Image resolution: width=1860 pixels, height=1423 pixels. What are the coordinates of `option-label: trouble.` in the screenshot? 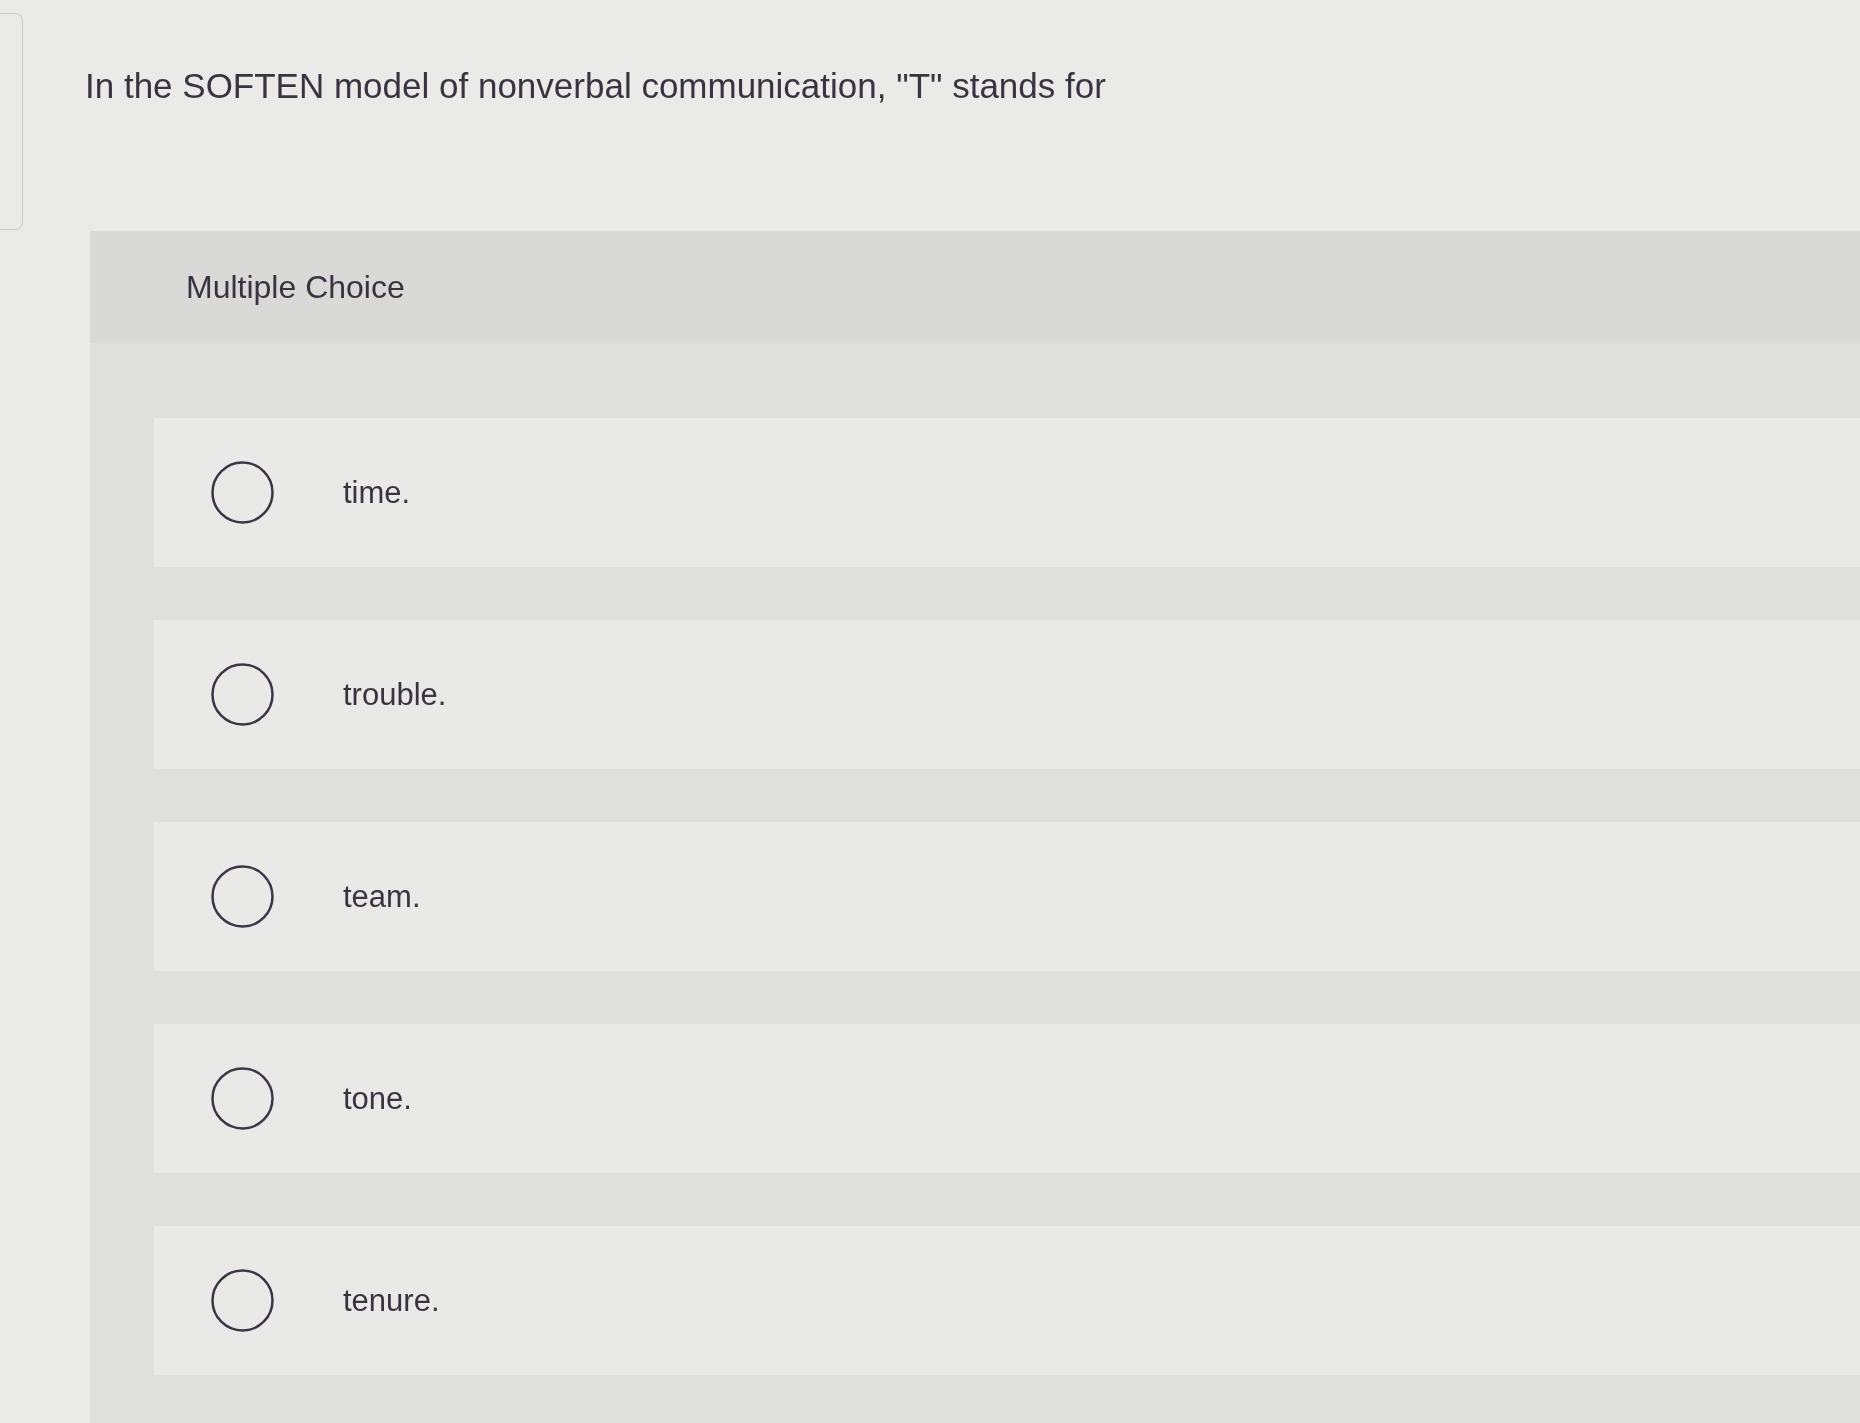 It's located at (395, 694).